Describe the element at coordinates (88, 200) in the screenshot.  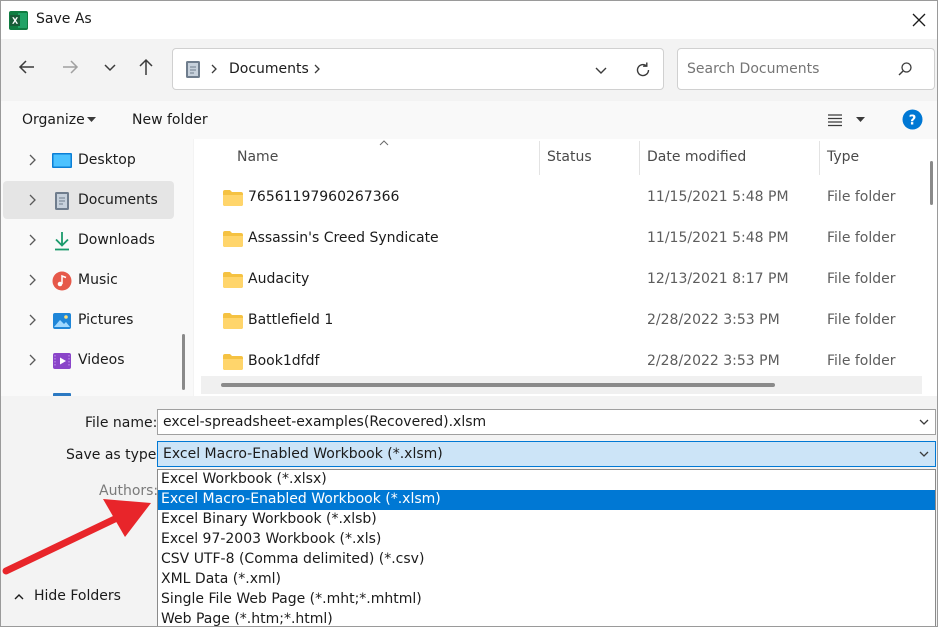
I see `sidebar-item-documents: Documents` at that location.